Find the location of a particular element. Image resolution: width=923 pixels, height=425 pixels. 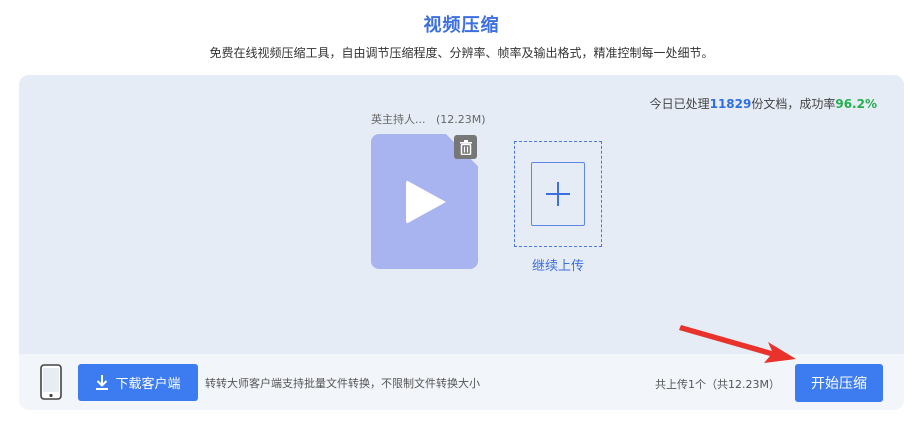

client-hint-text: 转转大师客户端支持批量文件转换，不限制文件转换大小 is located at coordinates (342, 383).